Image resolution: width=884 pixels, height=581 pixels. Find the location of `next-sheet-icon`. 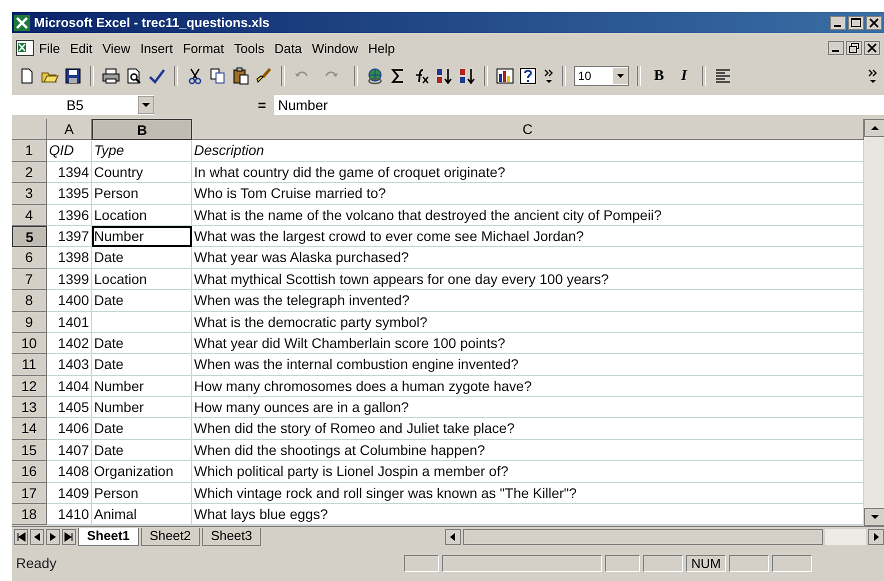

next-sheet-icon is located at coordinates (53, 537).